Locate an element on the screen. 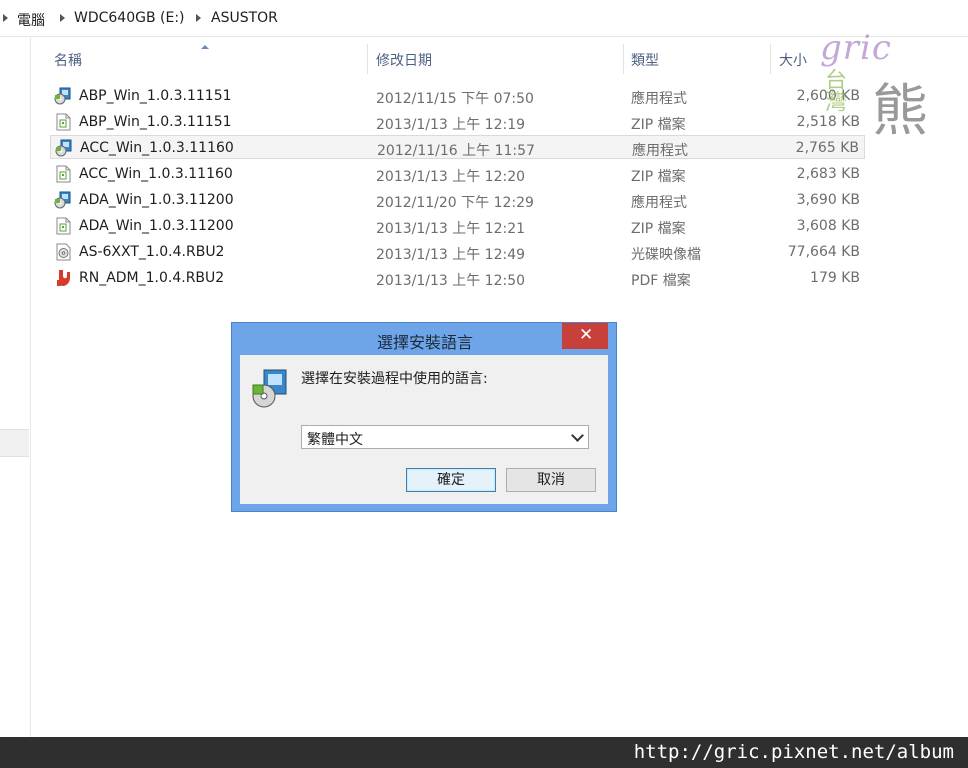  dialog-close-button: ✕ is located at coordinates (585, 336).